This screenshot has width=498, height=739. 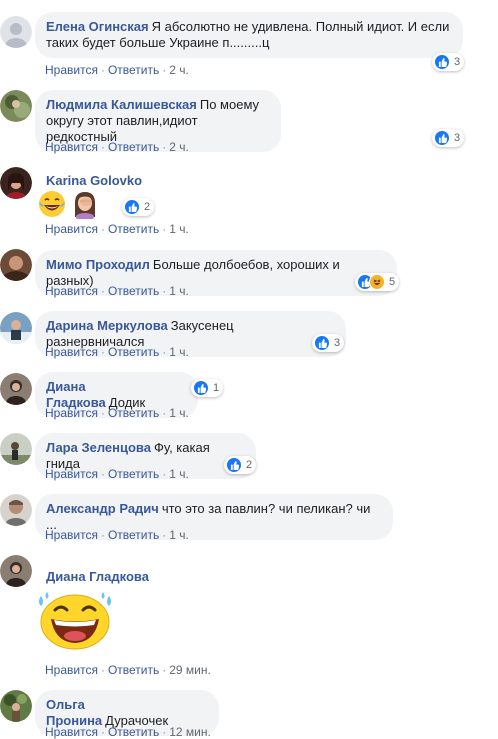 What do you see at coordinates (97, 26) in the screenshot?
I see `comment-author: Елена Огинская` at bounding box center [97, 26].